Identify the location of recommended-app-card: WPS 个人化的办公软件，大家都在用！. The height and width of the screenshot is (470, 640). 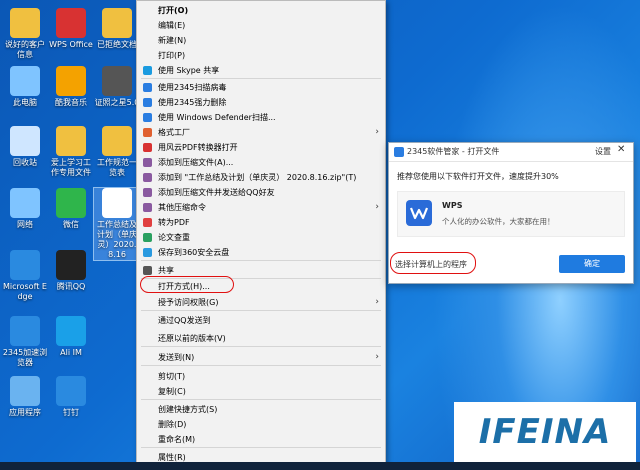
(511, 214).